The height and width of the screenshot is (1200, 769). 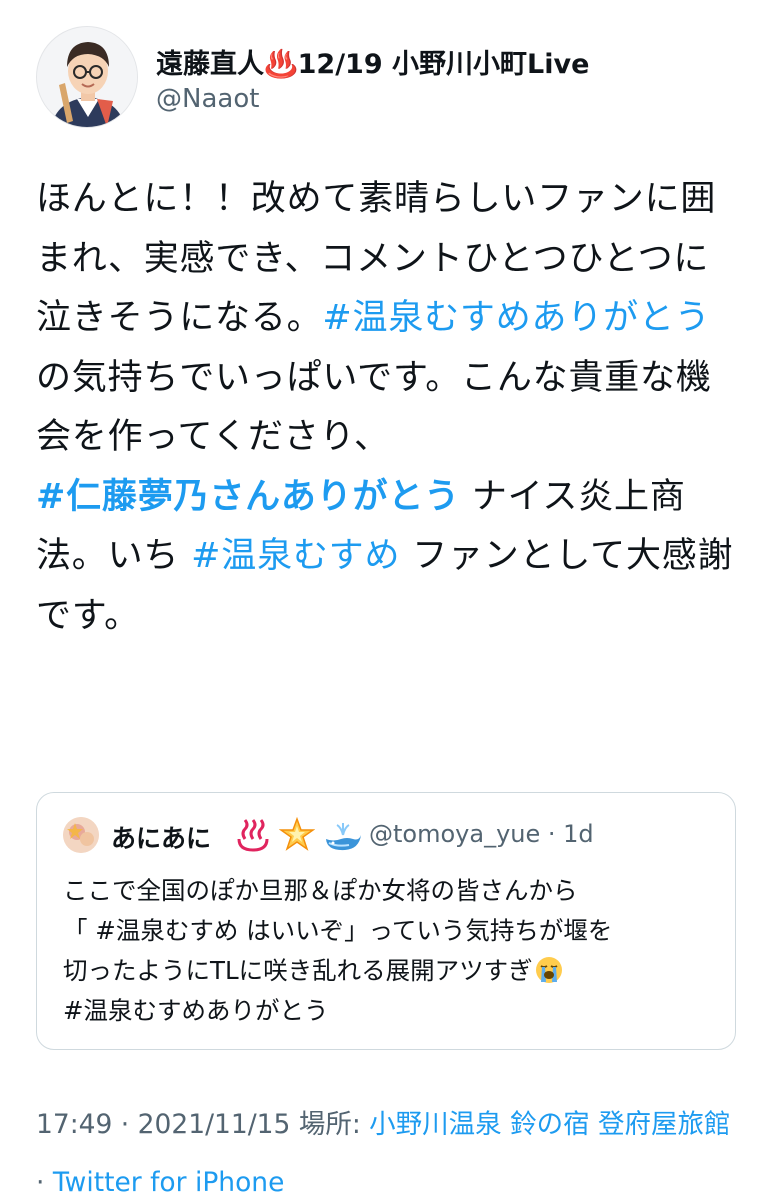 What do you see at coordinates (372, 61) in the screenshot?
I see `author-display-name: 遠藤直人♨️12/19 小野川小町Live` at bounding box center [372, 61].